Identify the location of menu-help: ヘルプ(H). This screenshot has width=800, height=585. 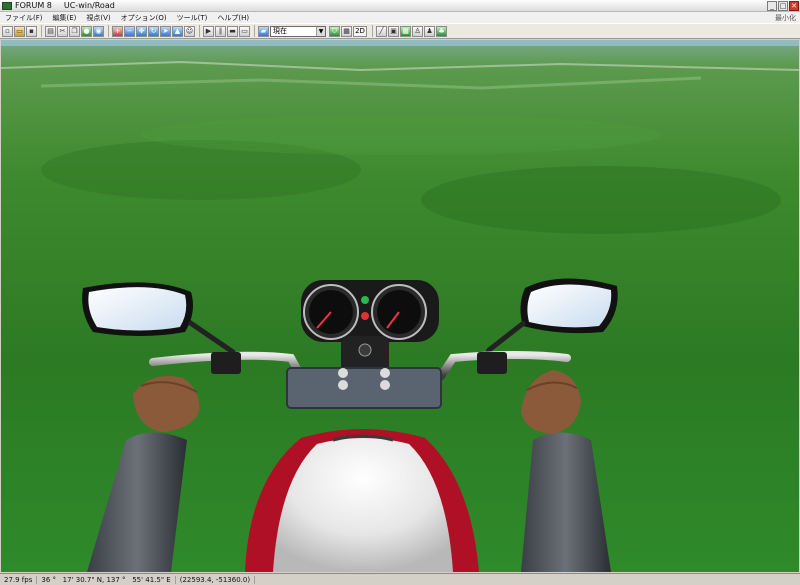
(233, 18).